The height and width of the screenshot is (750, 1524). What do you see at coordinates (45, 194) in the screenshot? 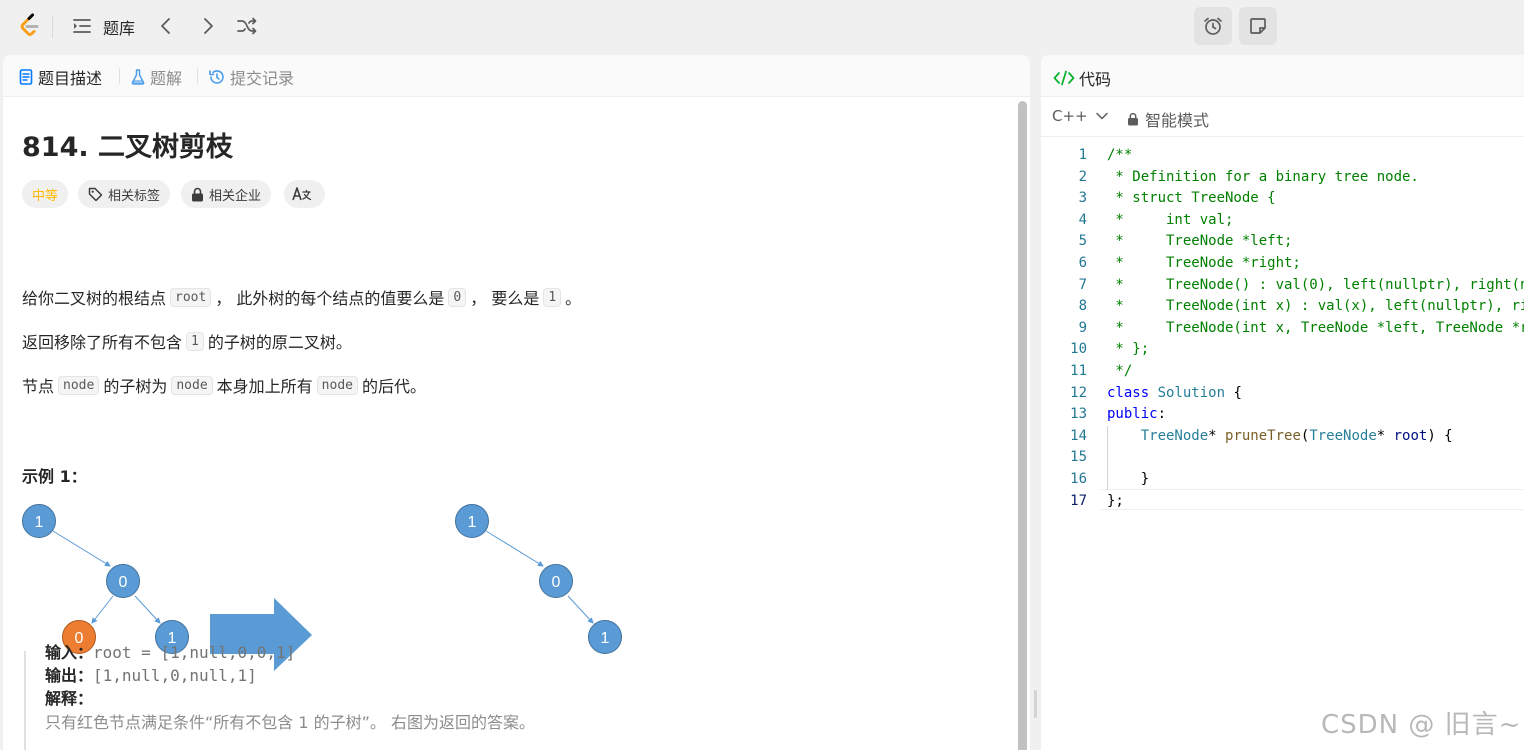
I see `difficulty-badge: 中等` at bounding box center [45, 194].